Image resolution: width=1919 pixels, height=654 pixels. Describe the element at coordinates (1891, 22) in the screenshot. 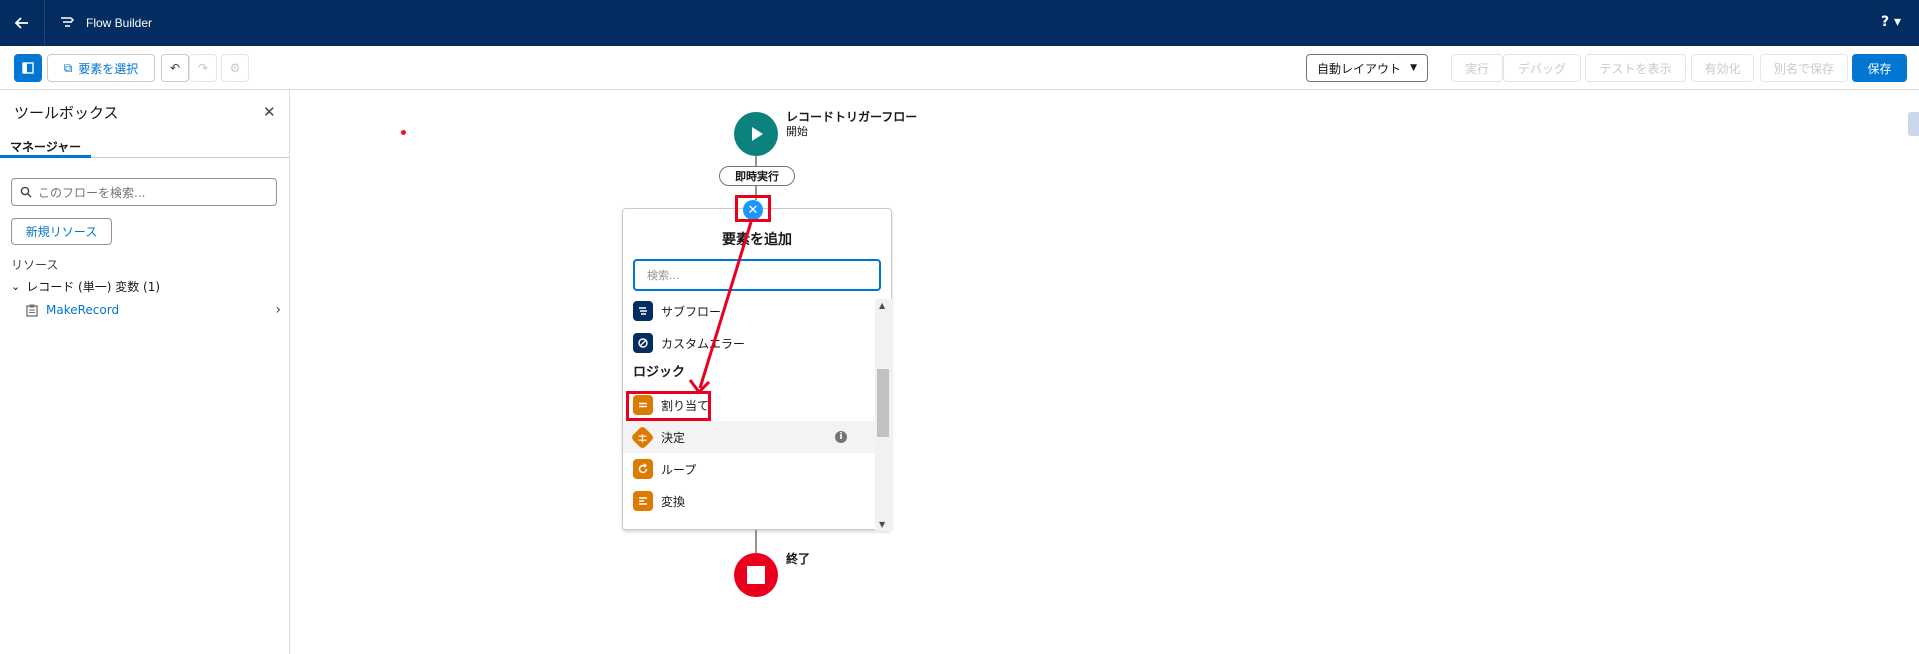

I see `help-menu-button: ? ▾` at that location.